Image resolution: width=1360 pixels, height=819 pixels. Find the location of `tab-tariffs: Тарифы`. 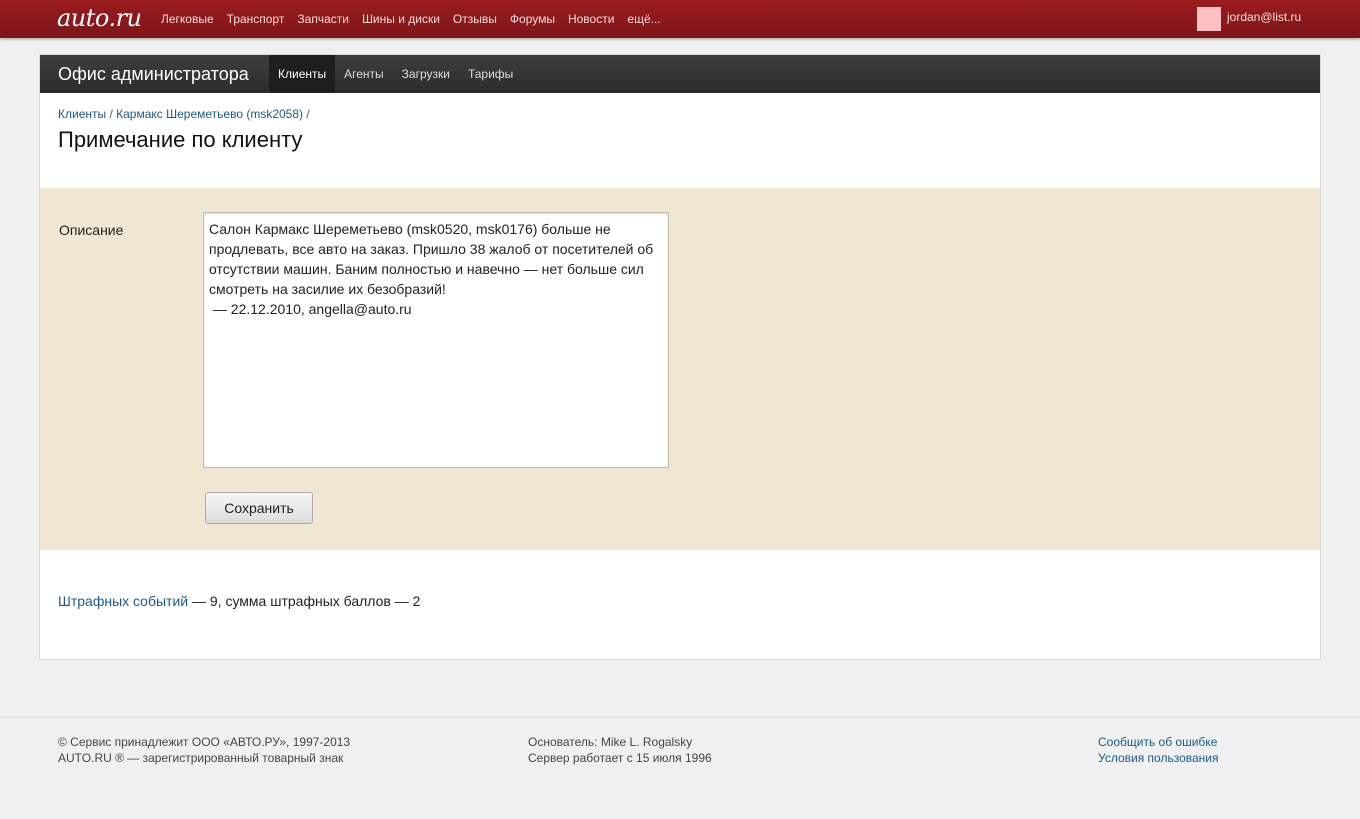

tab-tariffs: Тарифы is located at coordinates (490, 74).